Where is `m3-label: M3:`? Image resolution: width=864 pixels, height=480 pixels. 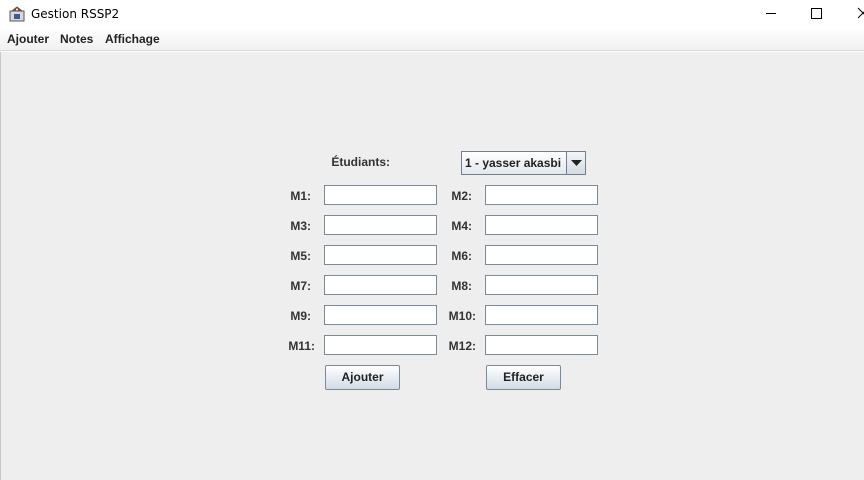 m3-label: M3: is located at coordinates (300, 226).